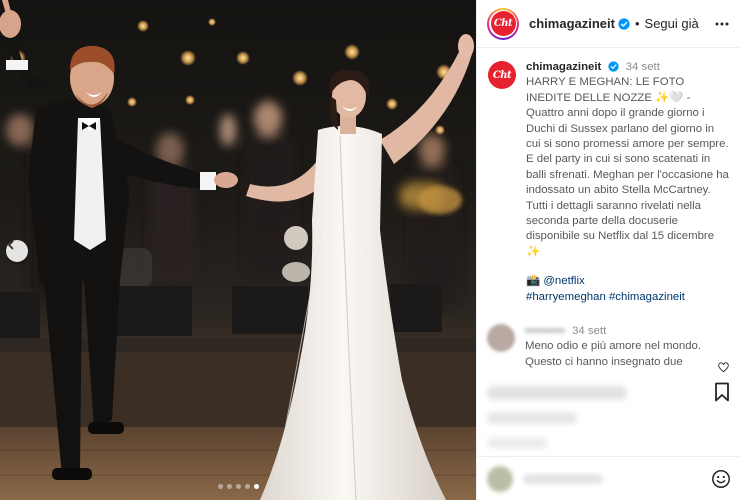  What do you see at coordinates (672, 23) in the screenshot?
I see `following-button: Segui già` at bounding box center [672, 23].